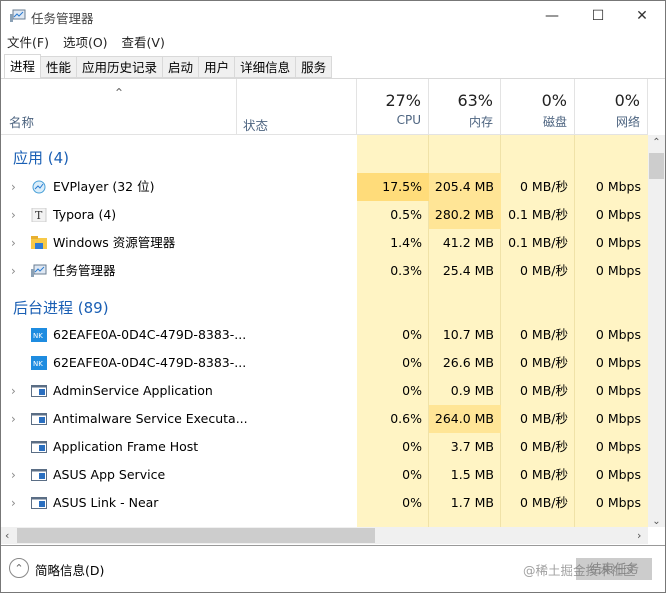  Describe the element at coordinates (61, 308) in the screenshot. I see `group-label: 后台进程 (89)` at that location.